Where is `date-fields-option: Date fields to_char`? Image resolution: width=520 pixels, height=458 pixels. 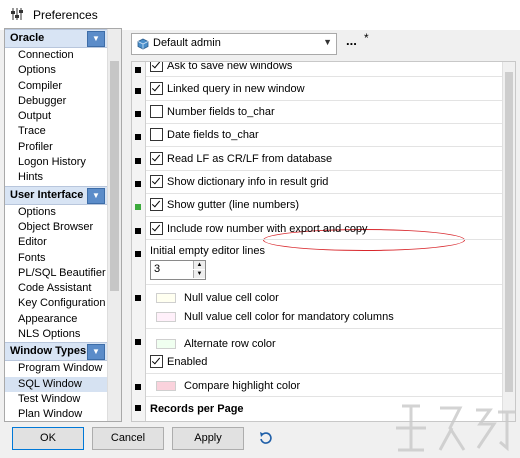
date-fields-option: Date fields to_char is located at coordinates (204, 134).